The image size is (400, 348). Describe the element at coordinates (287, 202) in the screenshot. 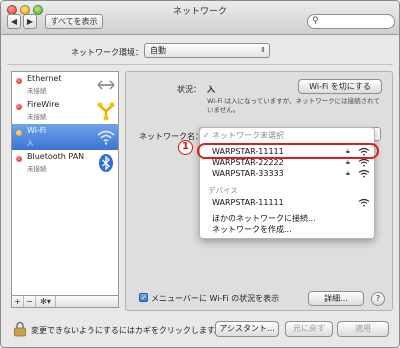

I see `menu-item-device: WARPSTAR-11111` at that location.